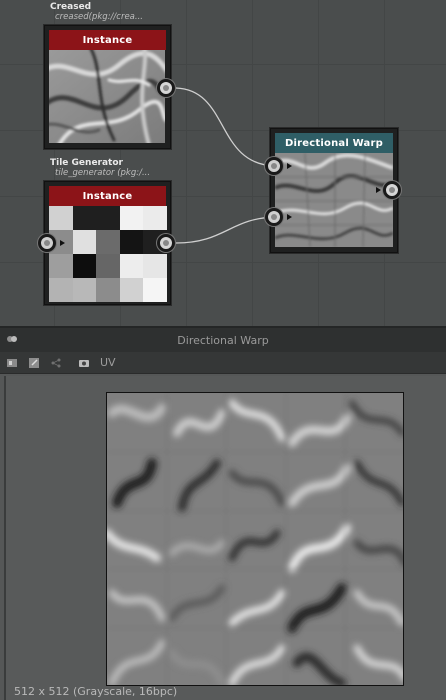 The image size is (446, 700). What do you see at coordinates (84, 363) in the screenshot?
I see `camera-icon` at bounding box center [84, 363].